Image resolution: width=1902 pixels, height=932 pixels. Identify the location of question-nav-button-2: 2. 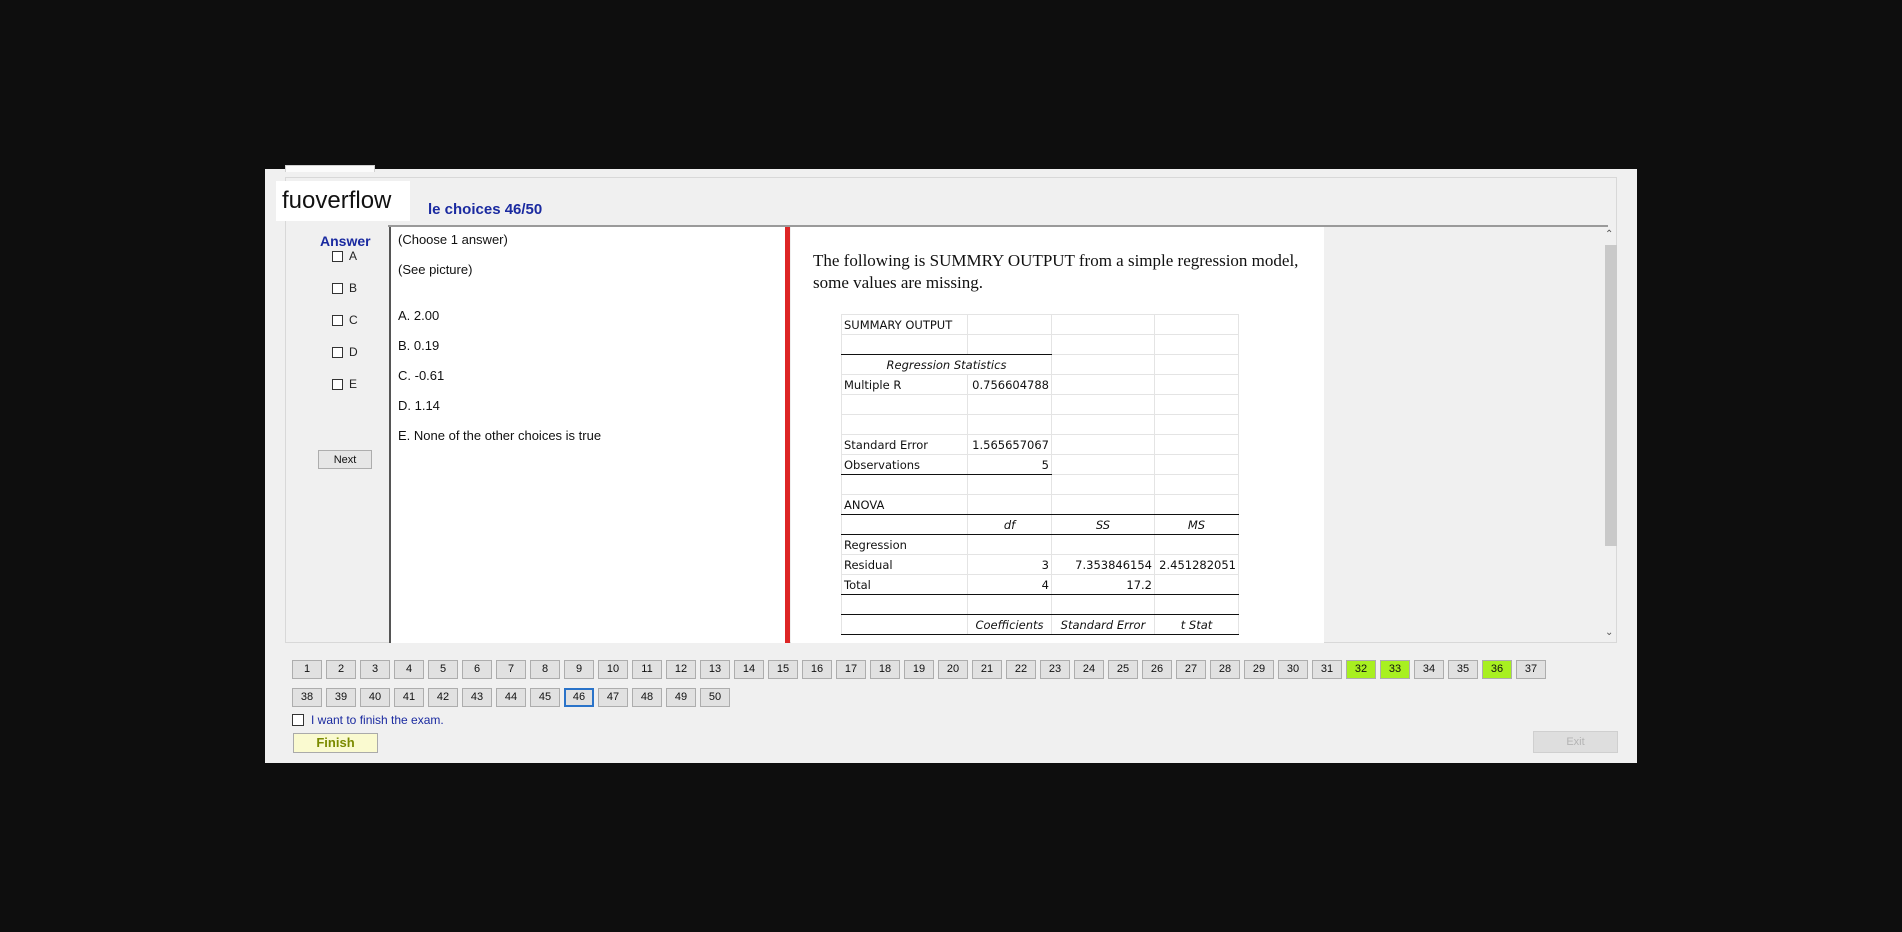
(341, 669).